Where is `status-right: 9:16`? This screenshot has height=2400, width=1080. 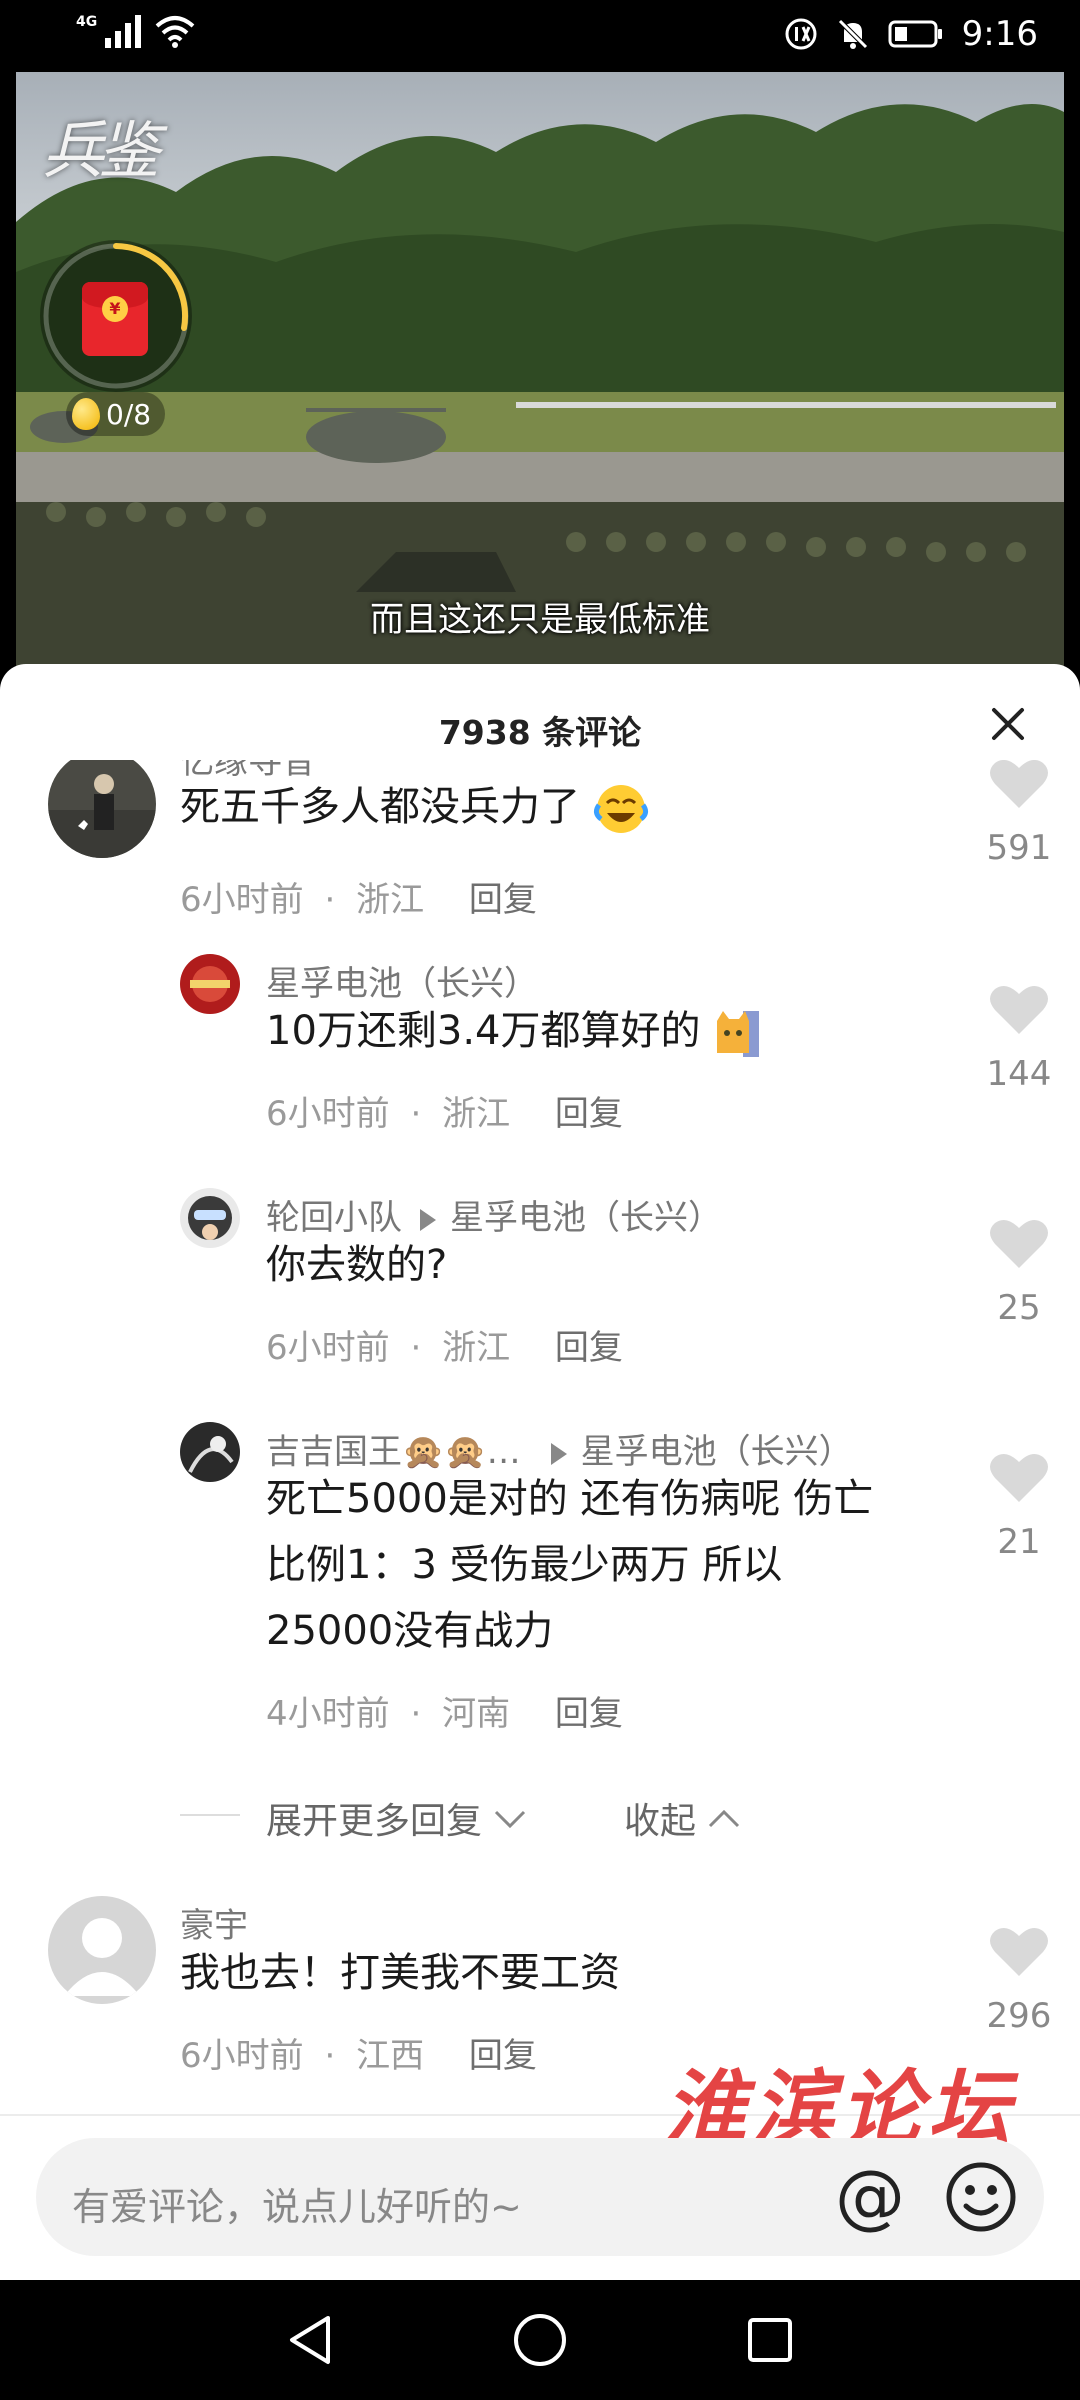 status-right: 9:16 is located at coordinates (911, 34).